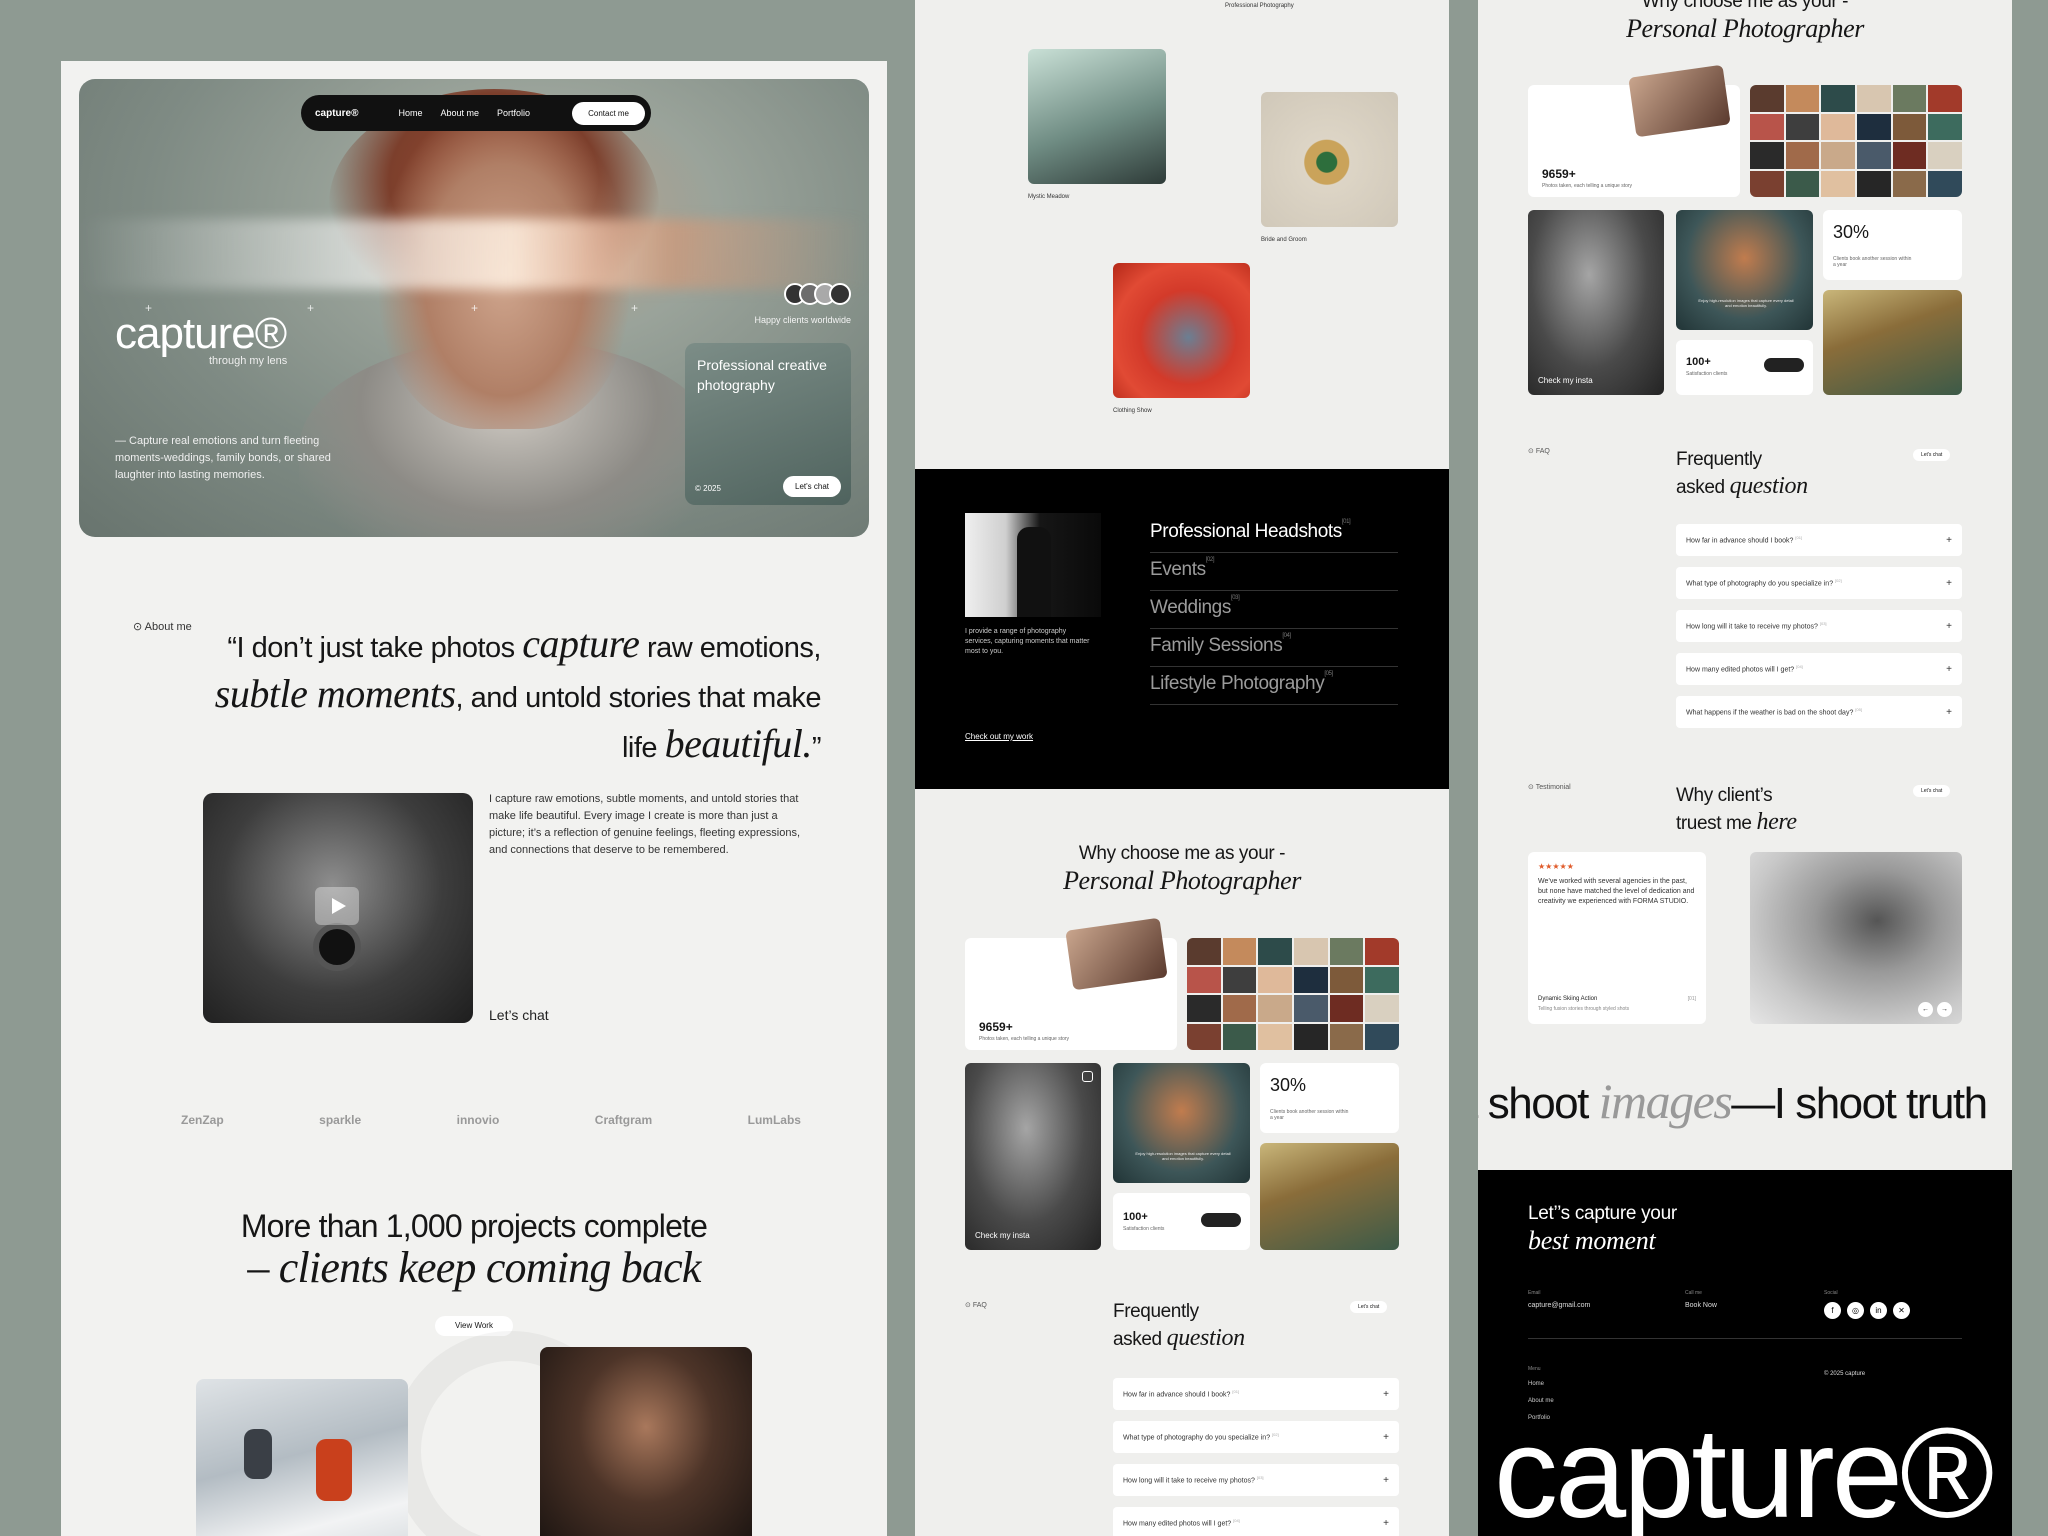 The height and width of the screenshot is (1536, 2048). I want to click on about-me-tag: ⊙ About me, so click(162, 626).